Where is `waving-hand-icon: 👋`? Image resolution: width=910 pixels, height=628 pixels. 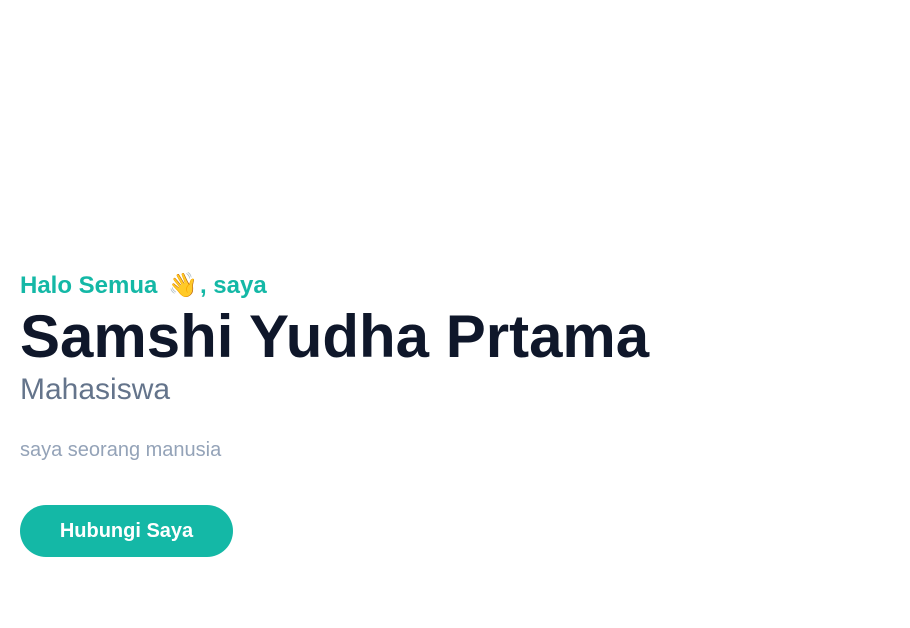
waving-hand-icon: 👋 is located at coordinates (183, 285).